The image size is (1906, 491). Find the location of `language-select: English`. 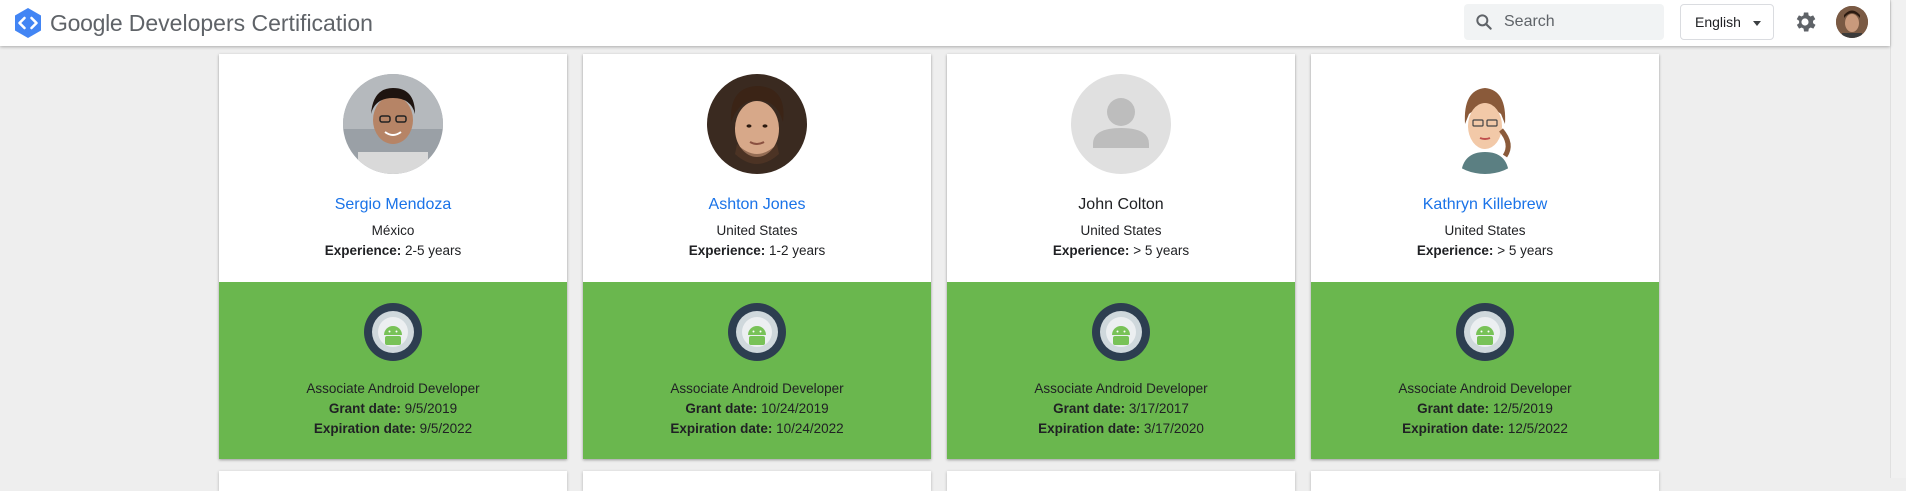

language-select: English is located at coordinates (1727, 22).